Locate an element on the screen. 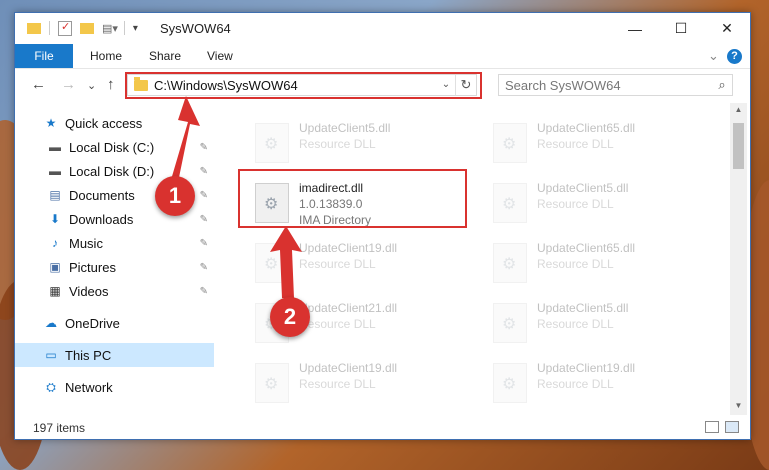 This screenshot has height=470, width=769. step-marker-2: 2 is located at coordinates (290, 317).